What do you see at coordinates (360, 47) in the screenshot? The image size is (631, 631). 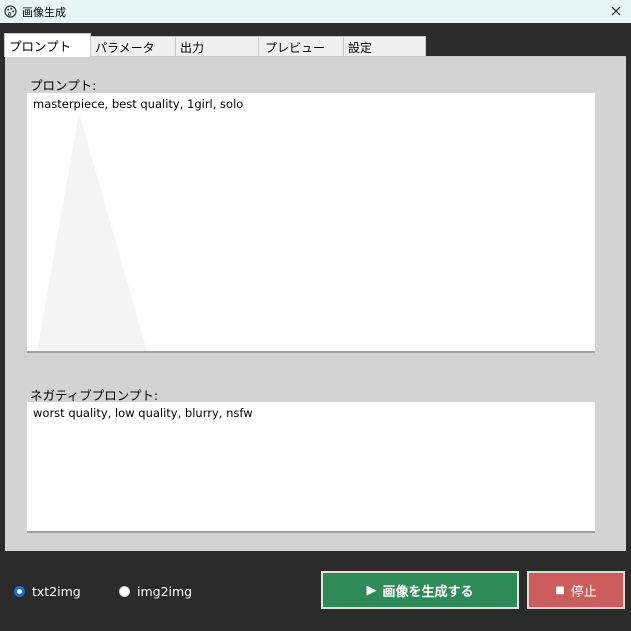 I see `tab-label: 設定` at bounding box center [360, 47].